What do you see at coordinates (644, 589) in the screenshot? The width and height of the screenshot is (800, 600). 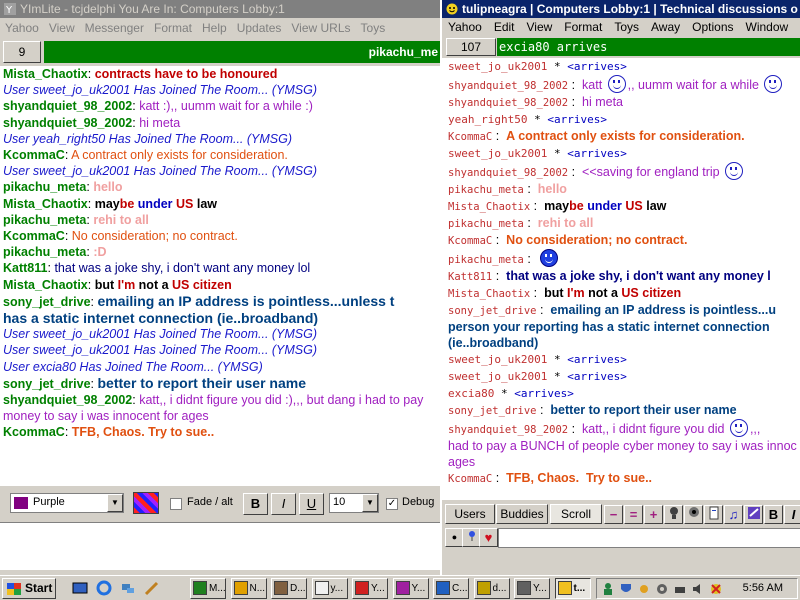 I see `sun-icon` at bounding box center [644, 589].